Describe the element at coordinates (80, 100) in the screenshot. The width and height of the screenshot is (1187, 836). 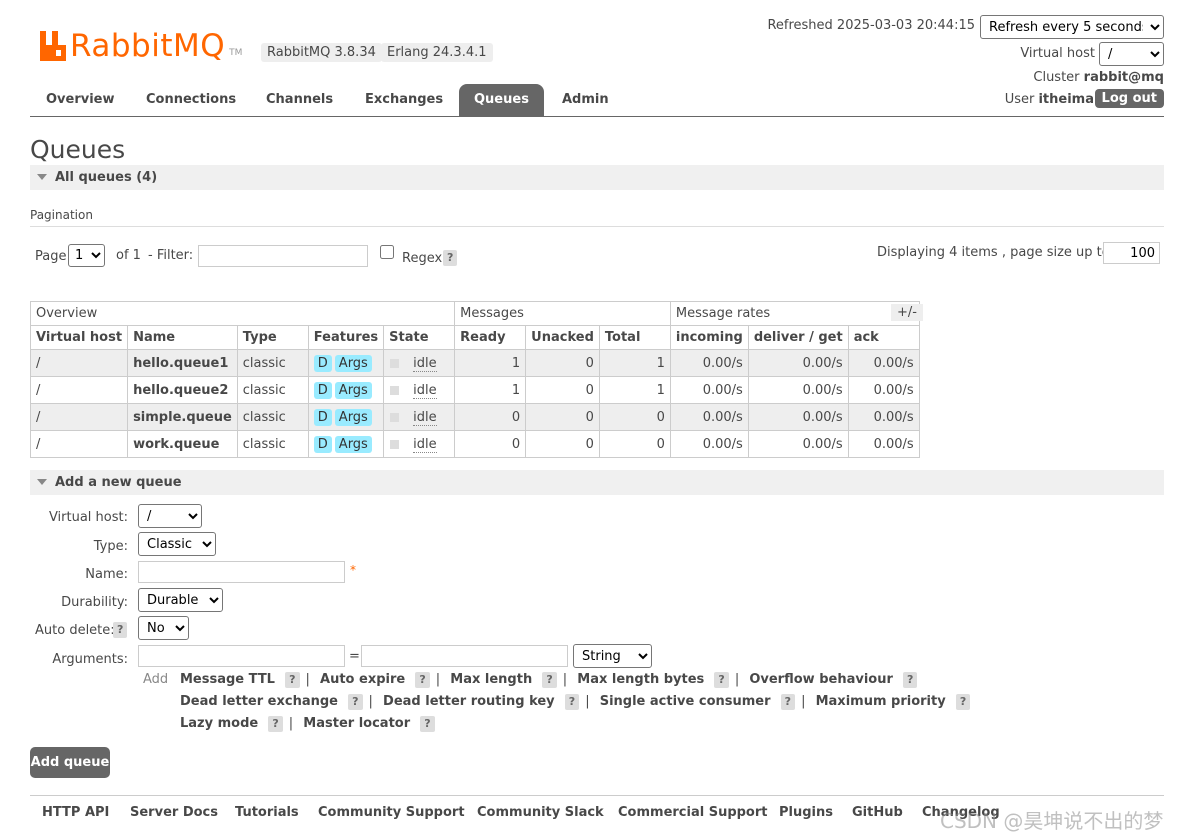
I see `tab-overview: Overview` at that location.